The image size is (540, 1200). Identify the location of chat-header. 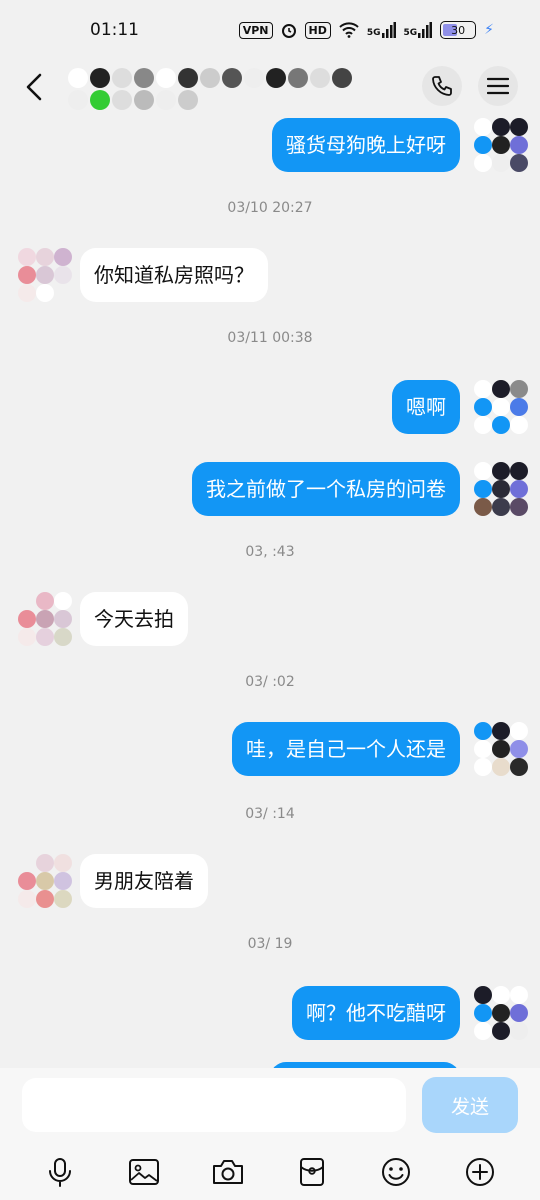
(270, 88).